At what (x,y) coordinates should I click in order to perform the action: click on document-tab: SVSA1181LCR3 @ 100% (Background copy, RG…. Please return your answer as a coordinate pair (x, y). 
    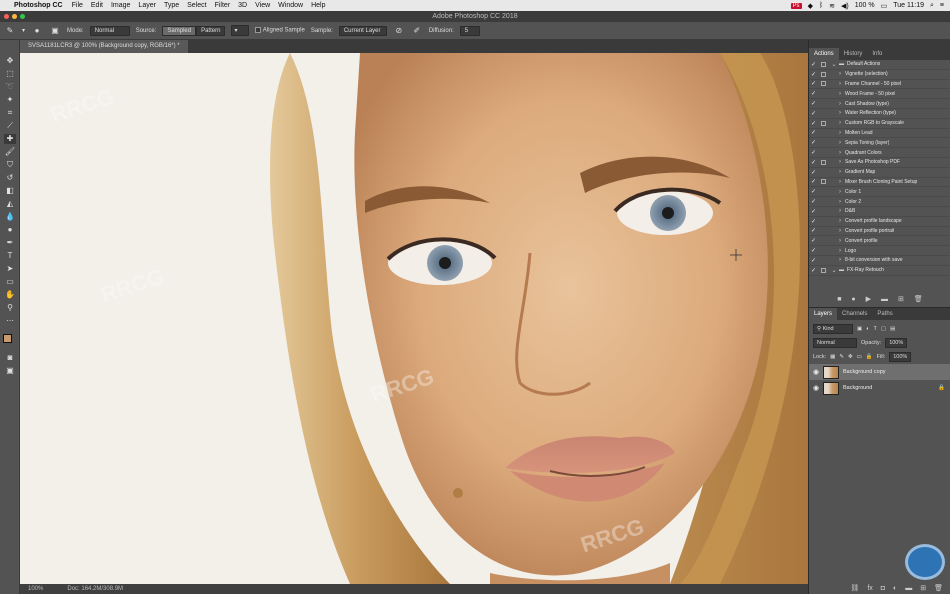
    Looking at the image, I should click on (104, 46).